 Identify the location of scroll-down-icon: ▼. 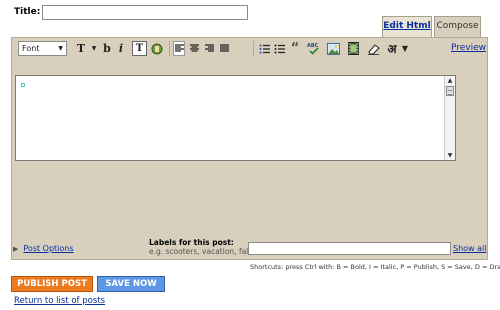
(450, 155).